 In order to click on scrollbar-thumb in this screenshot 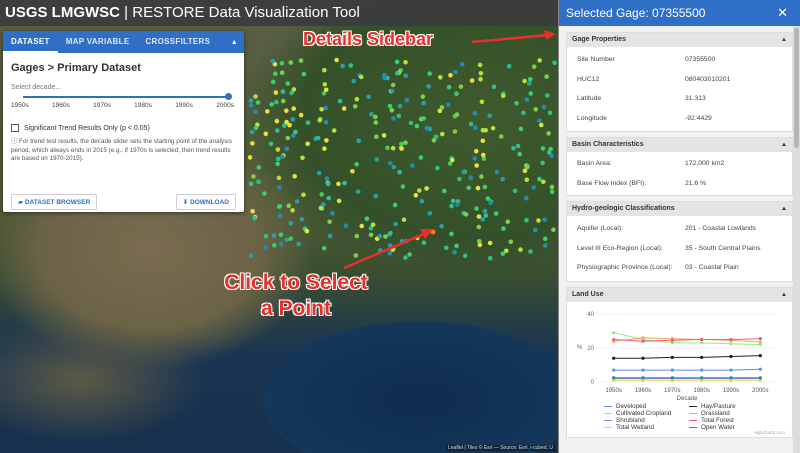, I will do `click(796, 88)`.